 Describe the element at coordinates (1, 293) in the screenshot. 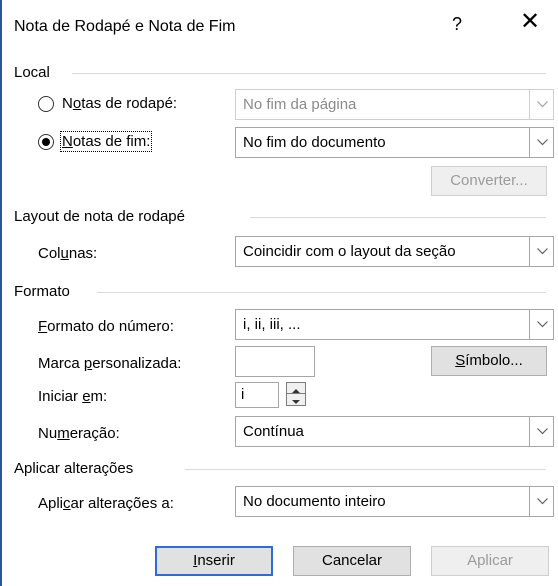

I see `window-accent-border` at that location.